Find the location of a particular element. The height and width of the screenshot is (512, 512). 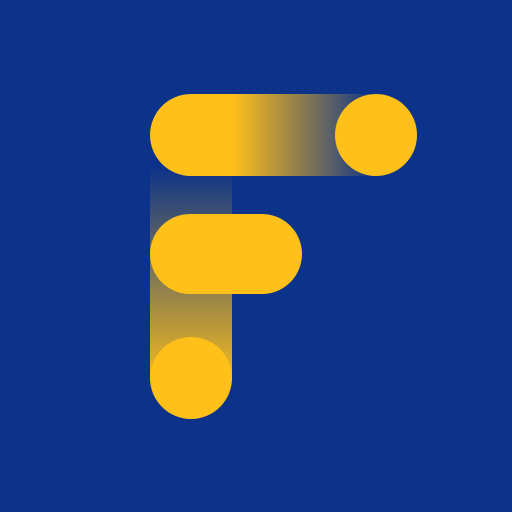

top-right-dot is located at coordinates (376, 135).